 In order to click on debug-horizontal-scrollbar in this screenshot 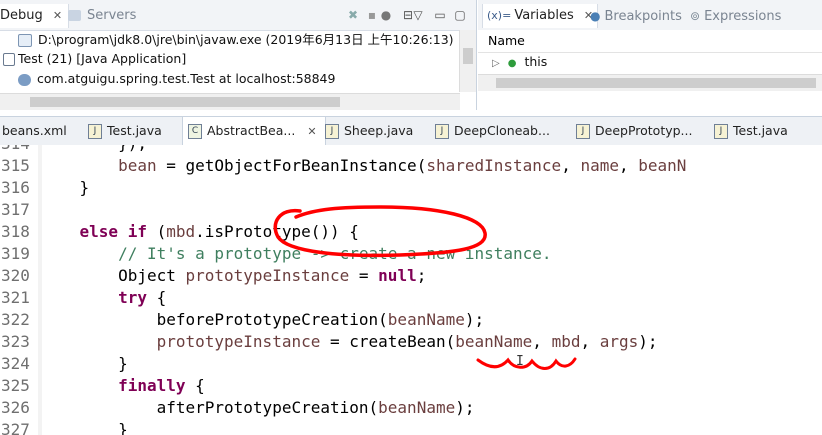, I will do `click(230, 101)`.